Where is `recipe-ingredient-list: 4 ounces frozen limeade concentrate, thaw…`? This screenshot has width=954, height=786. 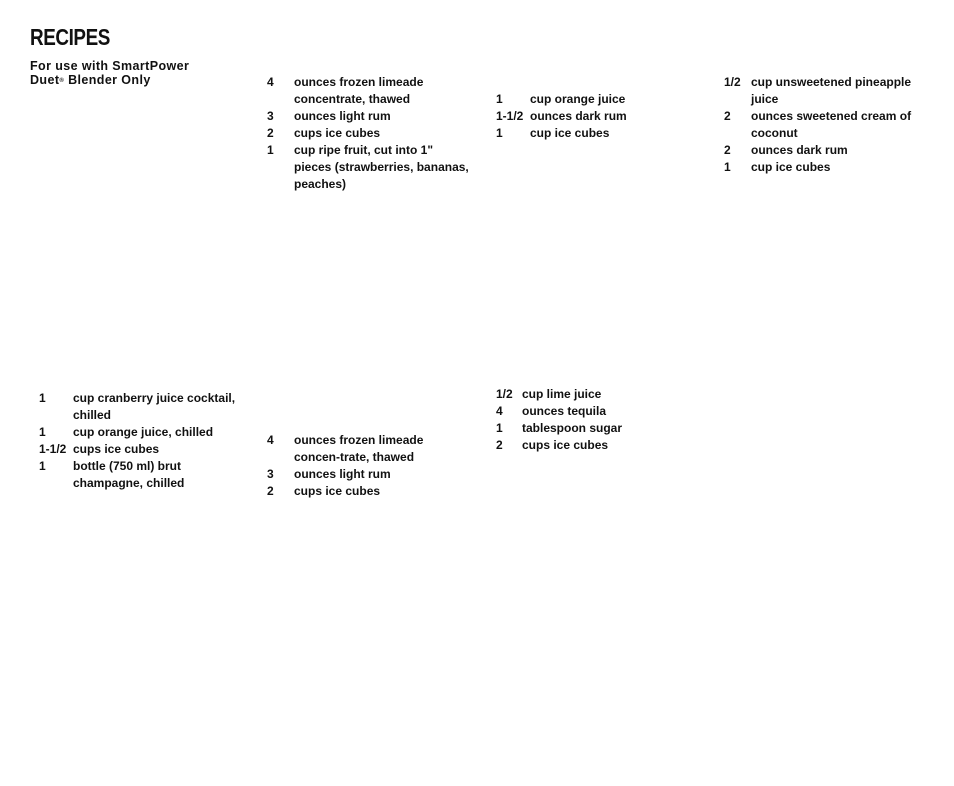
recipe-ingredient-list: 4 ounces frozen limeade concentrate, thaw… is located at coordinates (369, 133).